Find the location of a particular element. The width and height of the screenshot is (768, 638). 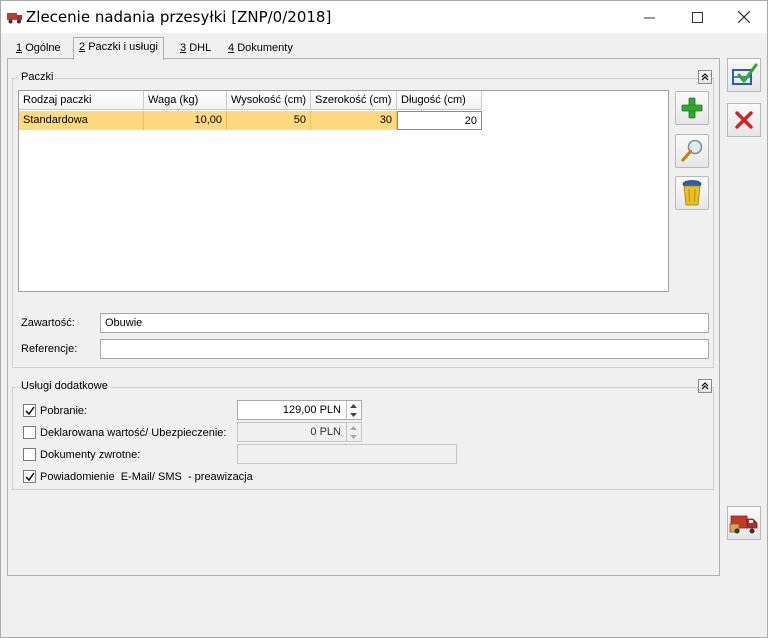

truck-icon is located at coordinates (14, 18).